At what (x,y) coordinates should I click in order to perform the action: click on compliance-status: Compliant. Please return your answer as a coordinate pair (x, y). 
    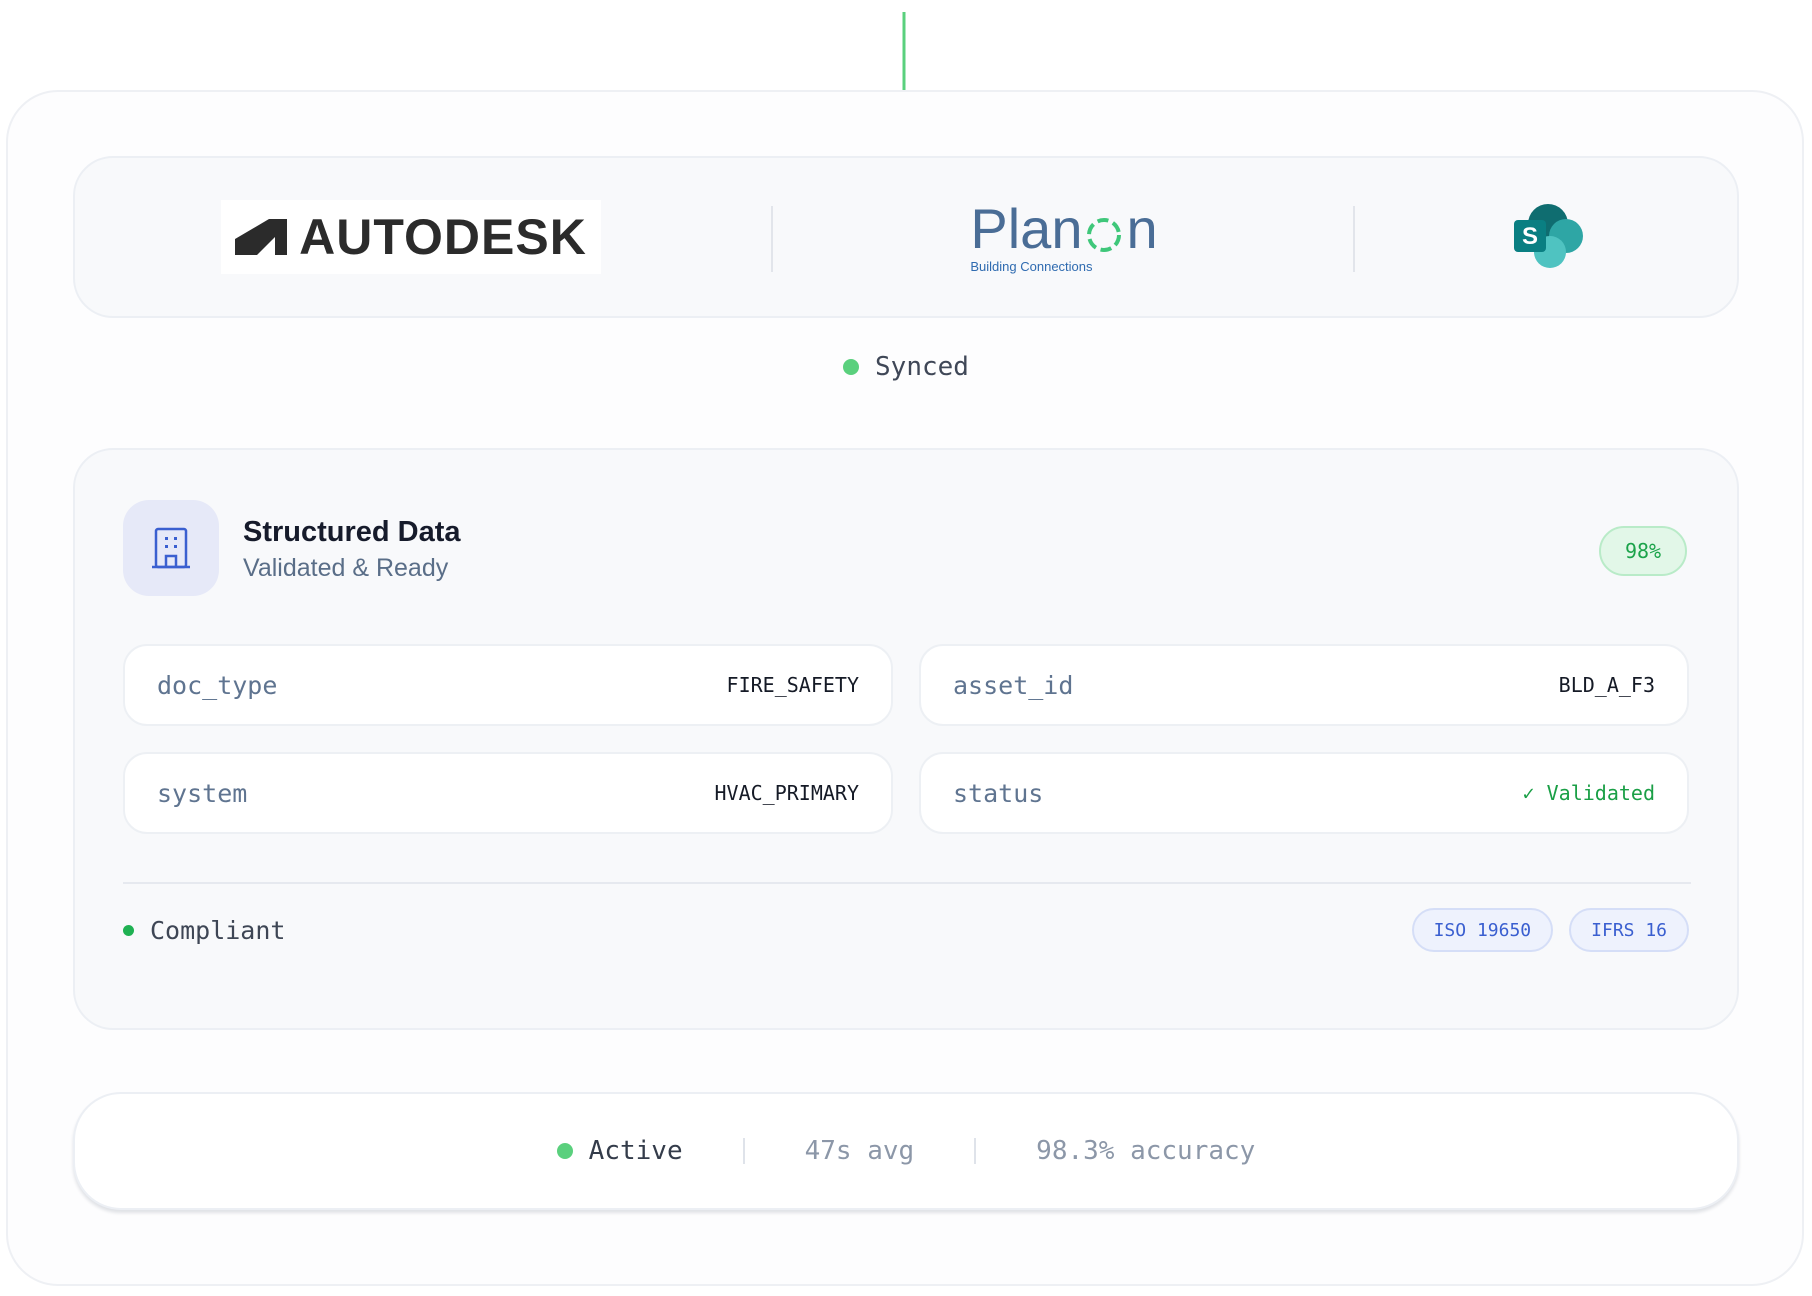
    Looking at the image, I should click on (204, 930).